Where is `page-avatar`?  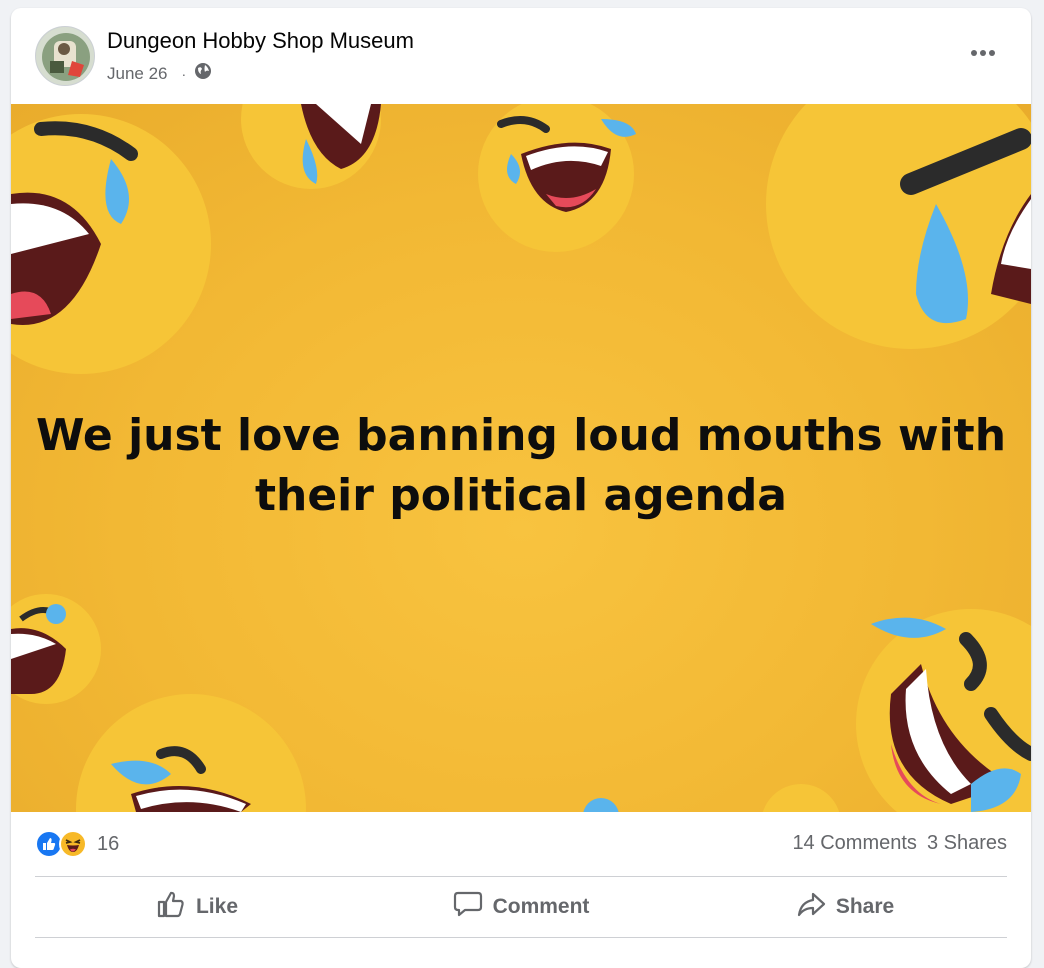 page-avatar is located at coordinates (65, 56).